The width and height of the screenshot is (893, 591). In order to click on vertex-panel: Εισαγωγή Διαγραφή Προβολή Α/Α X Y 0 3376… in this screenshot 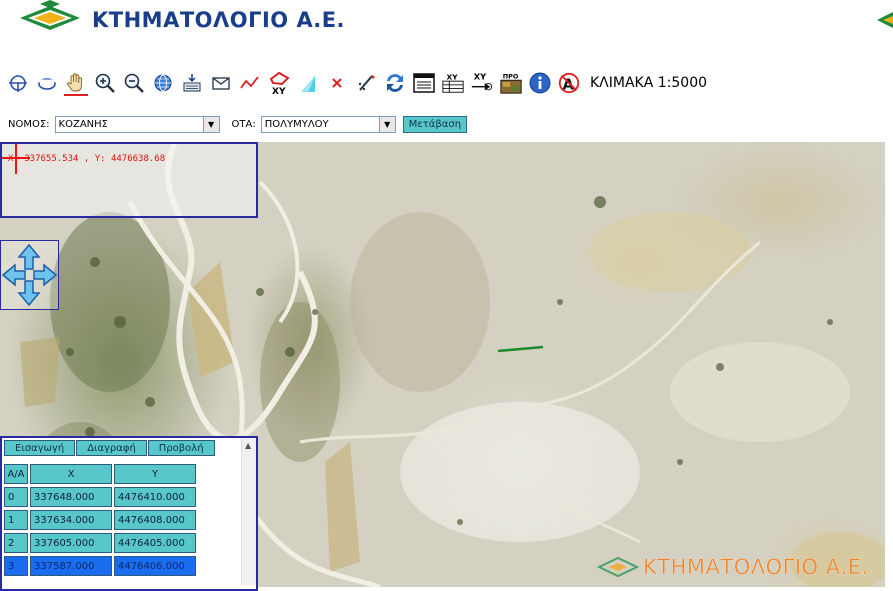, I will do `click(129, 513)`.